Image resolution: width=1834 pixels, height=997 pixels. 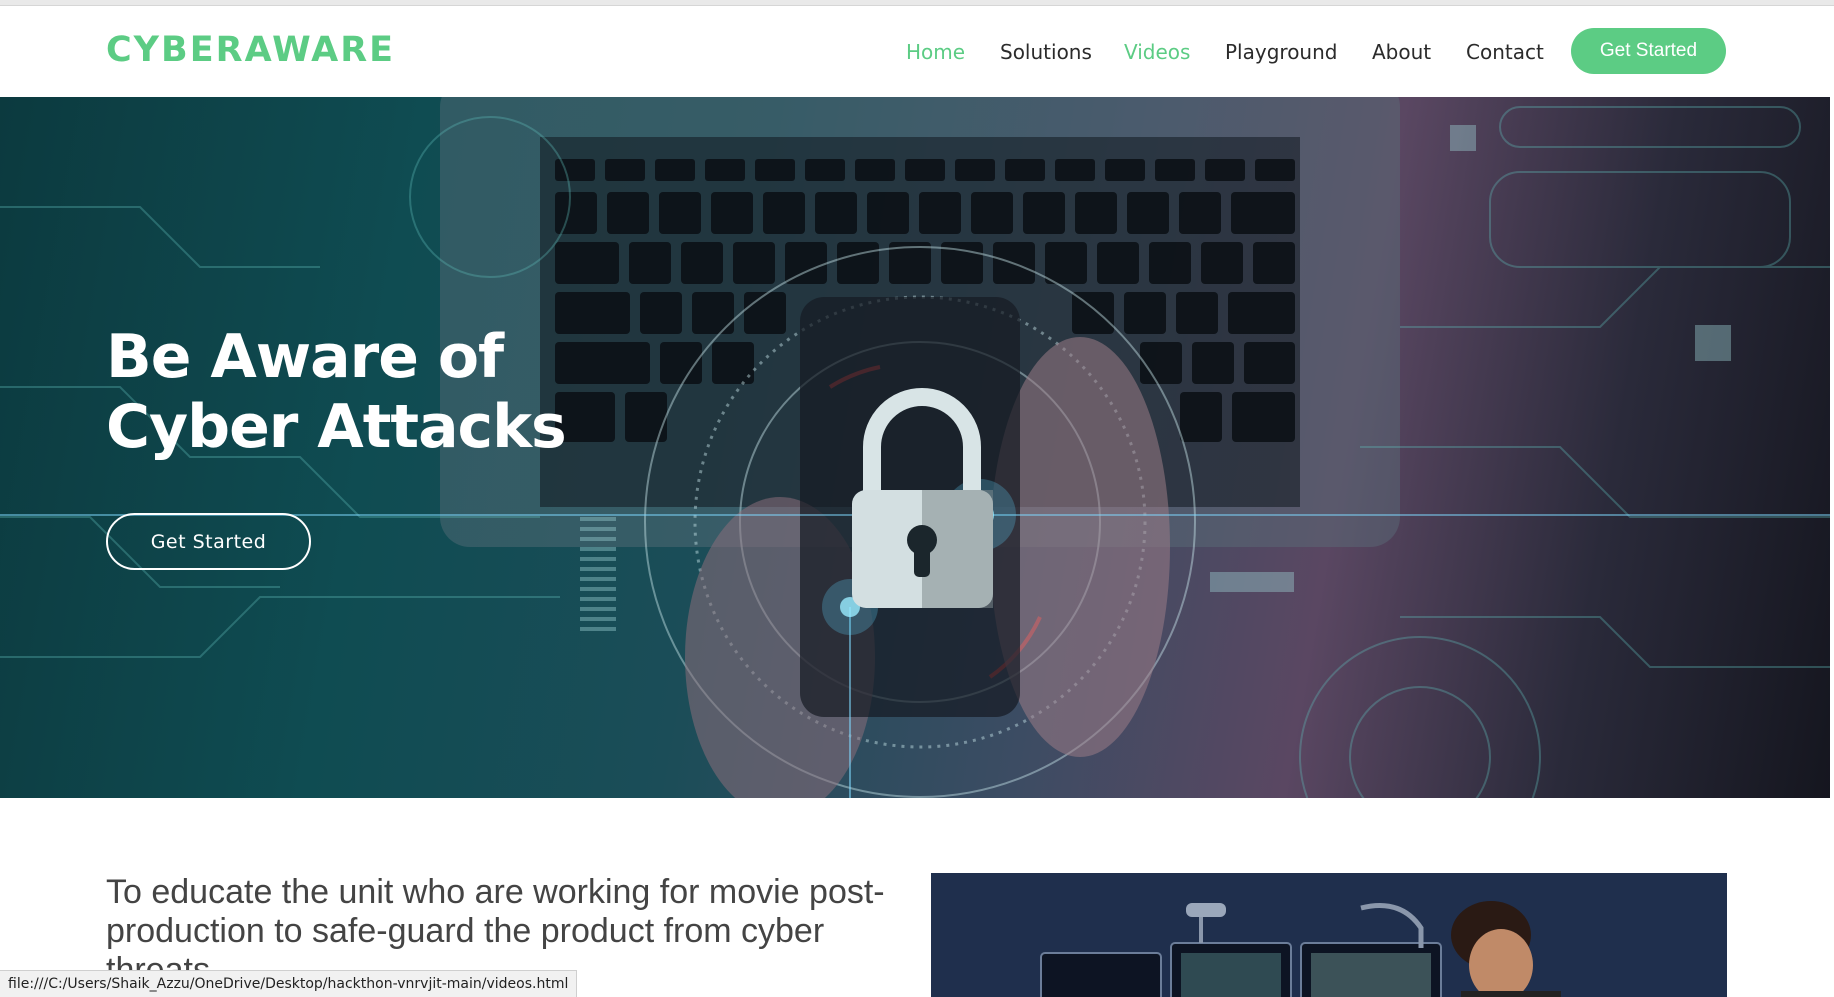 What do you see at coordinates (305, 357) in the screenshot?
I see `hero-title-line1: Be Aware of` at bounding box center [305, 357].